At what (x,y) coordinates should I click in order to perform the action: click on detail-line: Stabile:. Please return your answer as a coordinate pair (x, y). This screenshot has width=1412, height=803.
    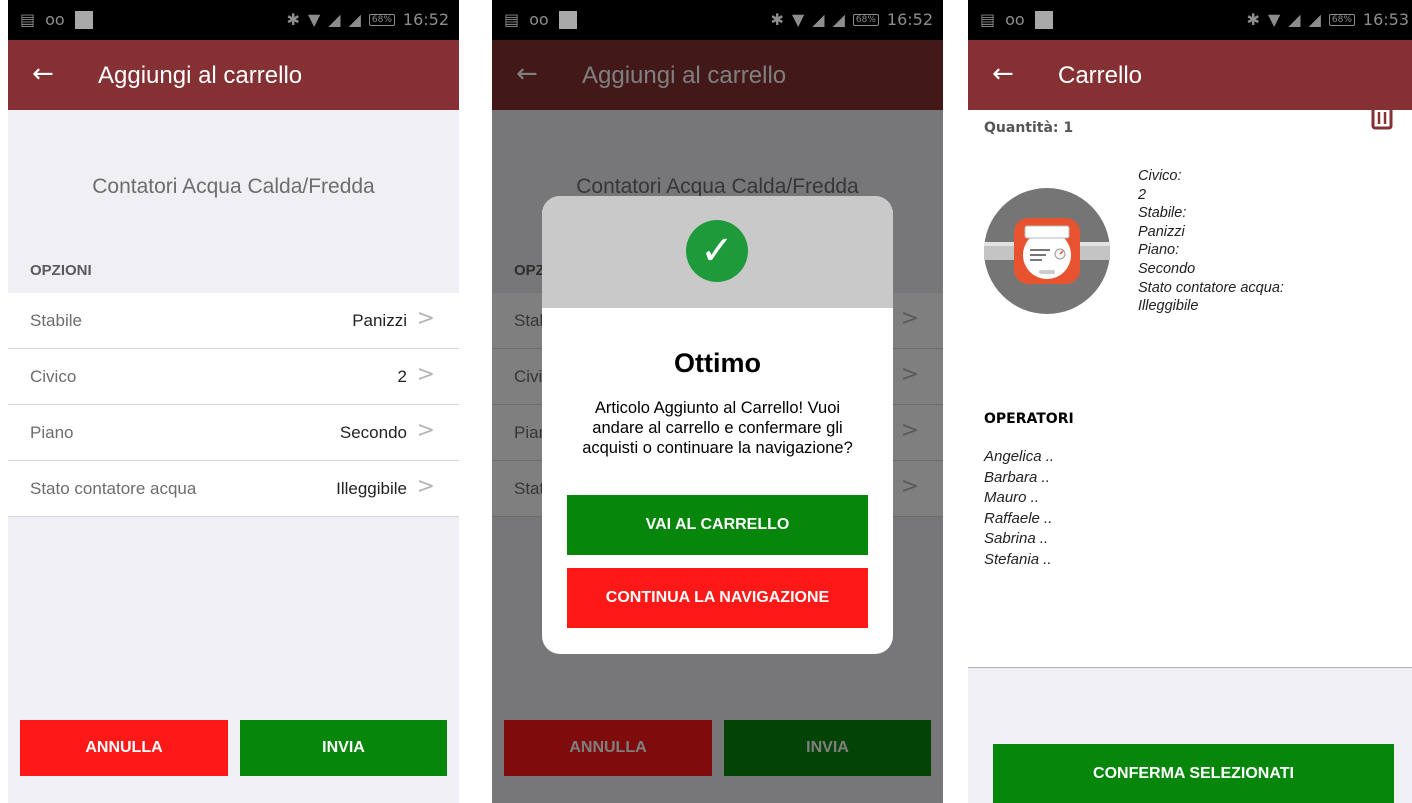
    Looking at the image, I should click on (1162, 213).